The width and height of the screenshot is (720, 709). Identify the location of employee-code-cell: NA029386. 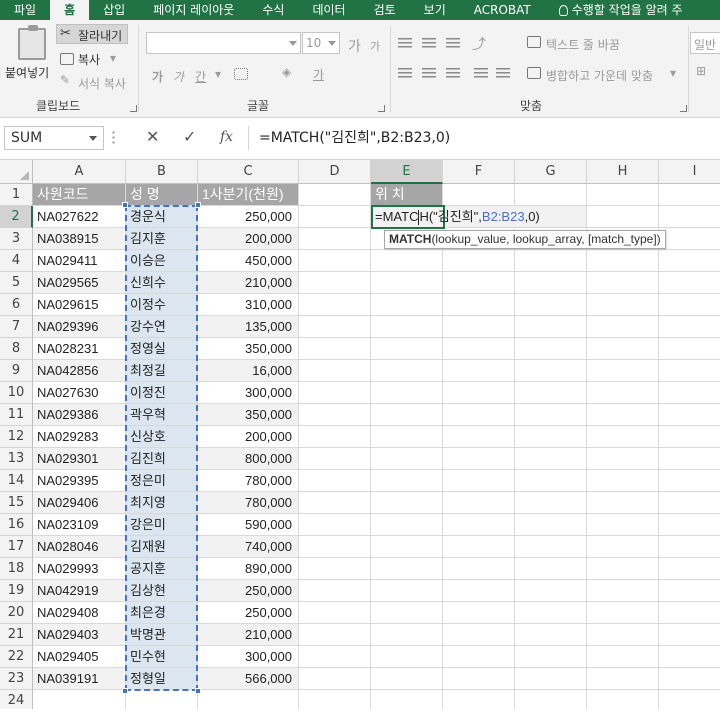
(79, 415).